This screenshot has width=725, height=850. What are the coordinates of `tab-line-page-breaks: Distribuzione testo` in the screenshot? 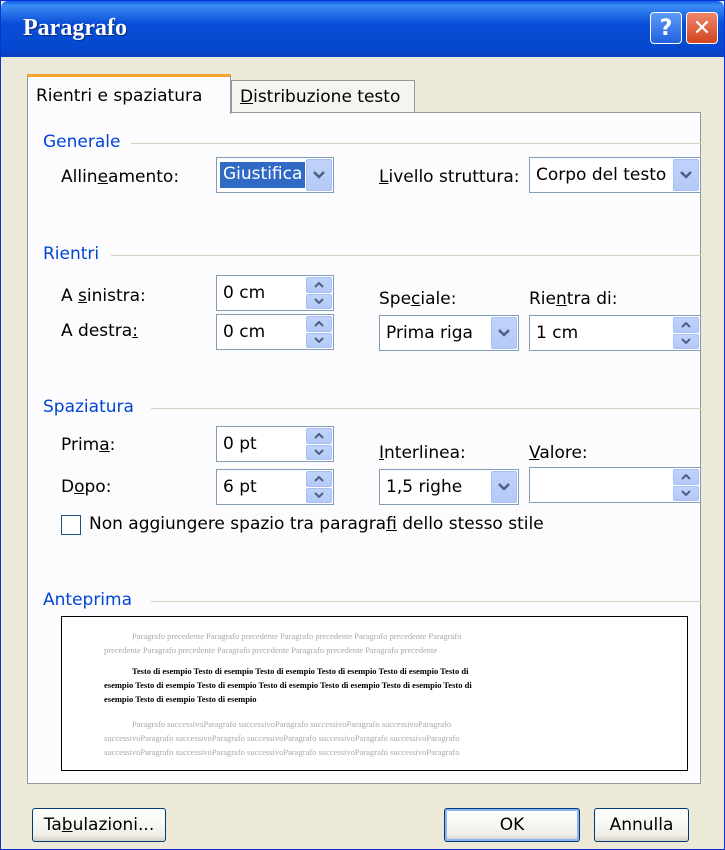 It's located at (323, 96).